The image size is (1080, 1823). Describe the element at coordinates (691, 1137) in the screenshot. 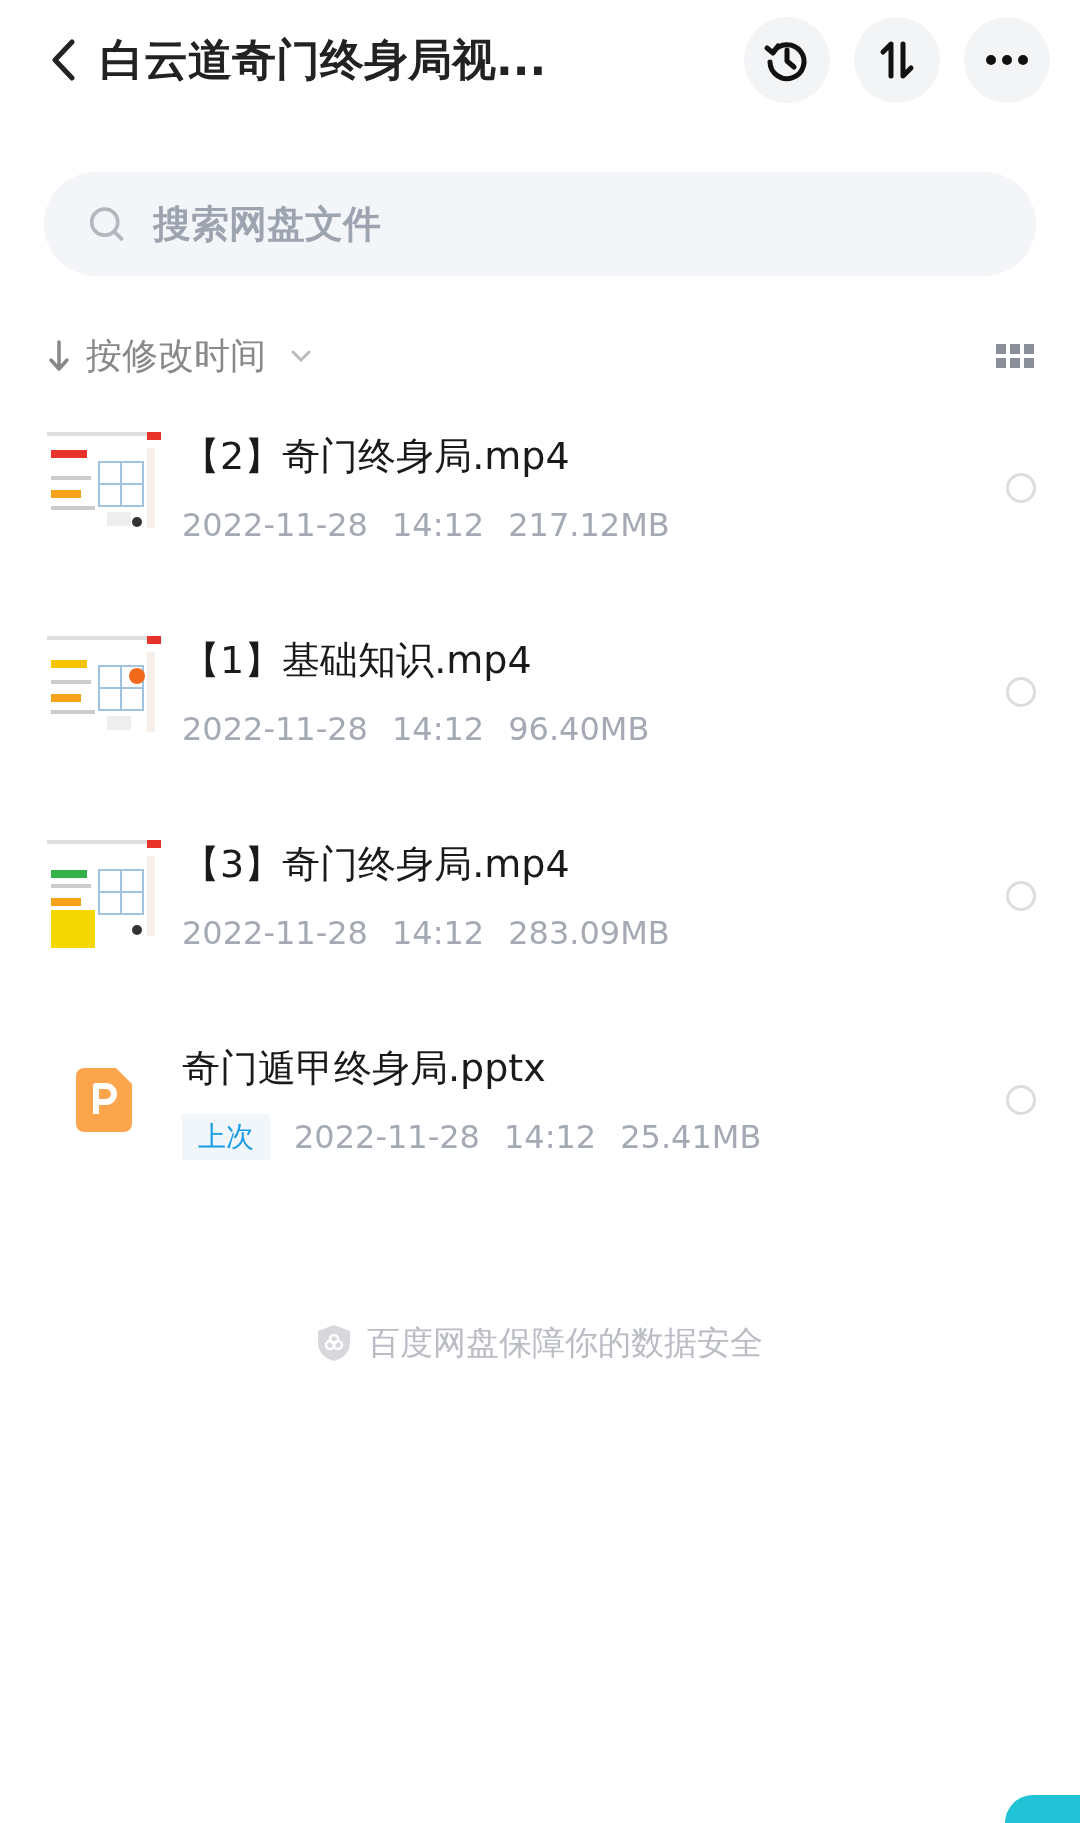

I see `file-size: 25.41MB` at that location.